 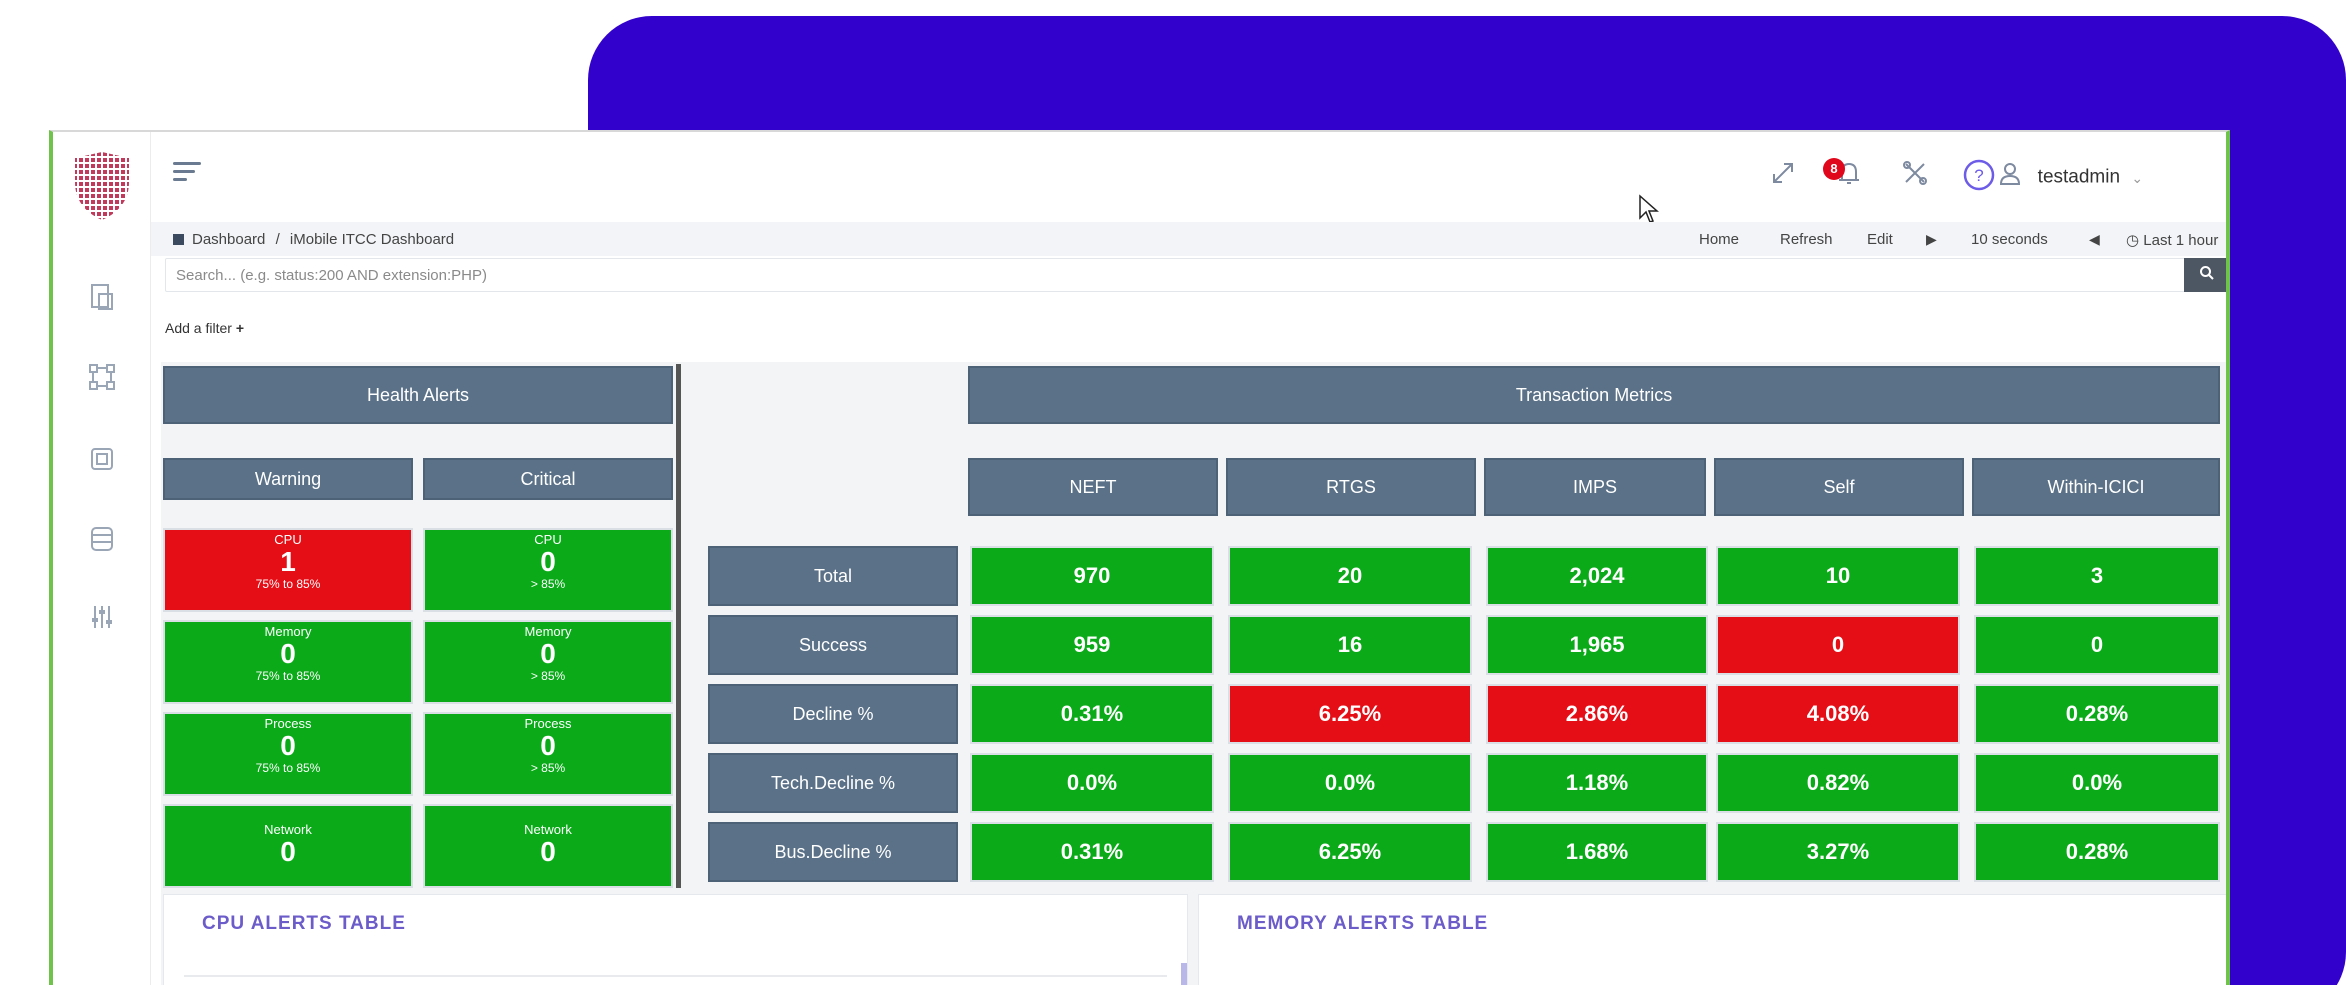 I want to click on critical-memory-tile: Memory 0 > 85%, so click(x=548, y=662).